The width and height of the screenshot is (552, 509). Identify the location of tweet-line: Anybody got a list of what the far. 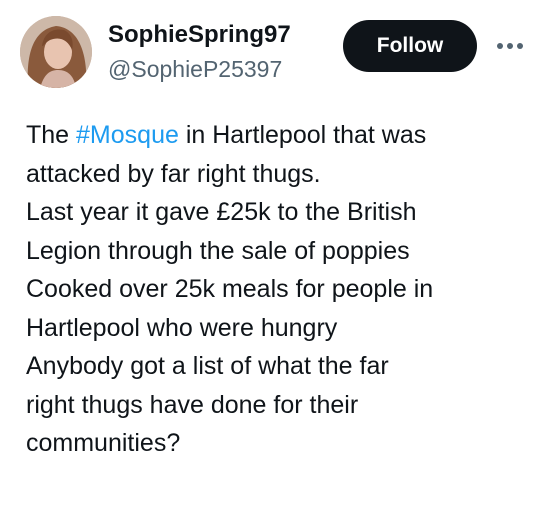
(207, 366).